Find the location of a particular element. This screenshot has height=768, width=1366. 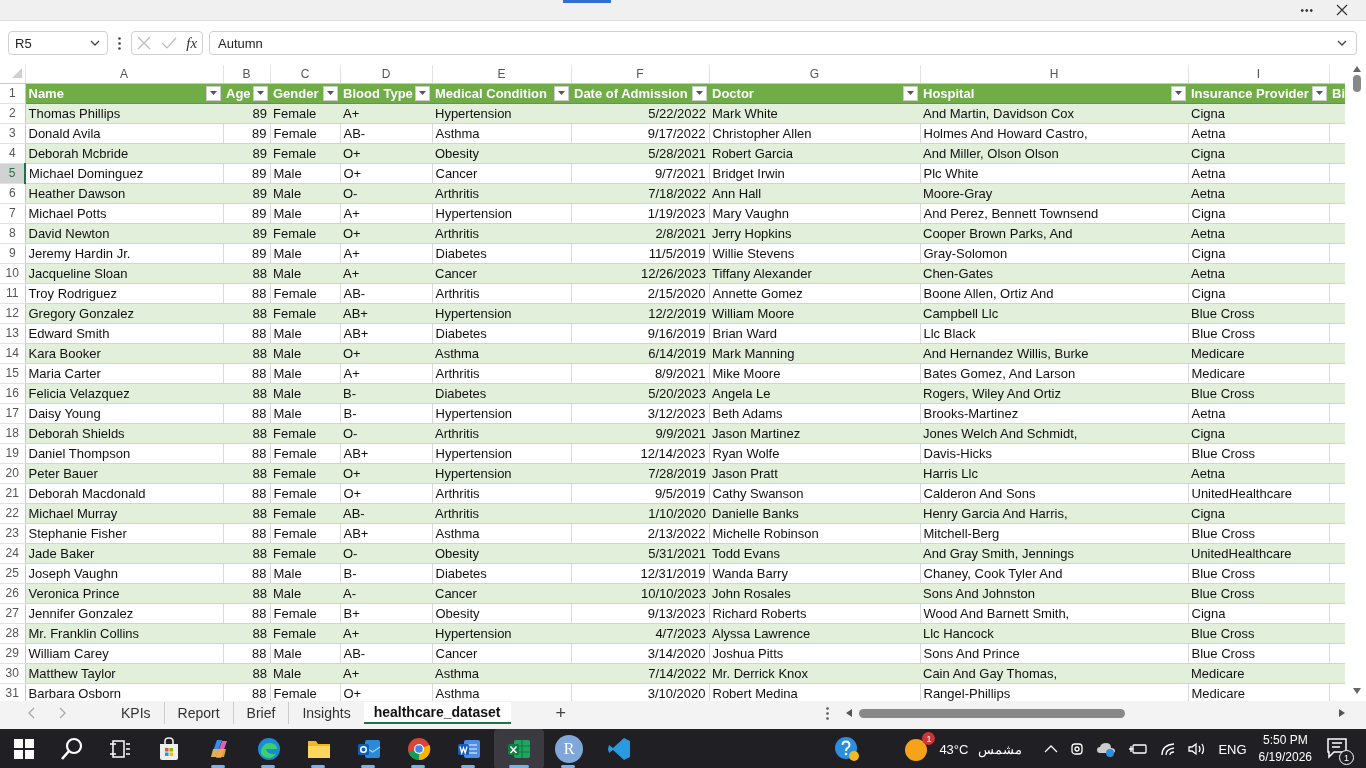

weather-icon is located at coordinates (916, 750).